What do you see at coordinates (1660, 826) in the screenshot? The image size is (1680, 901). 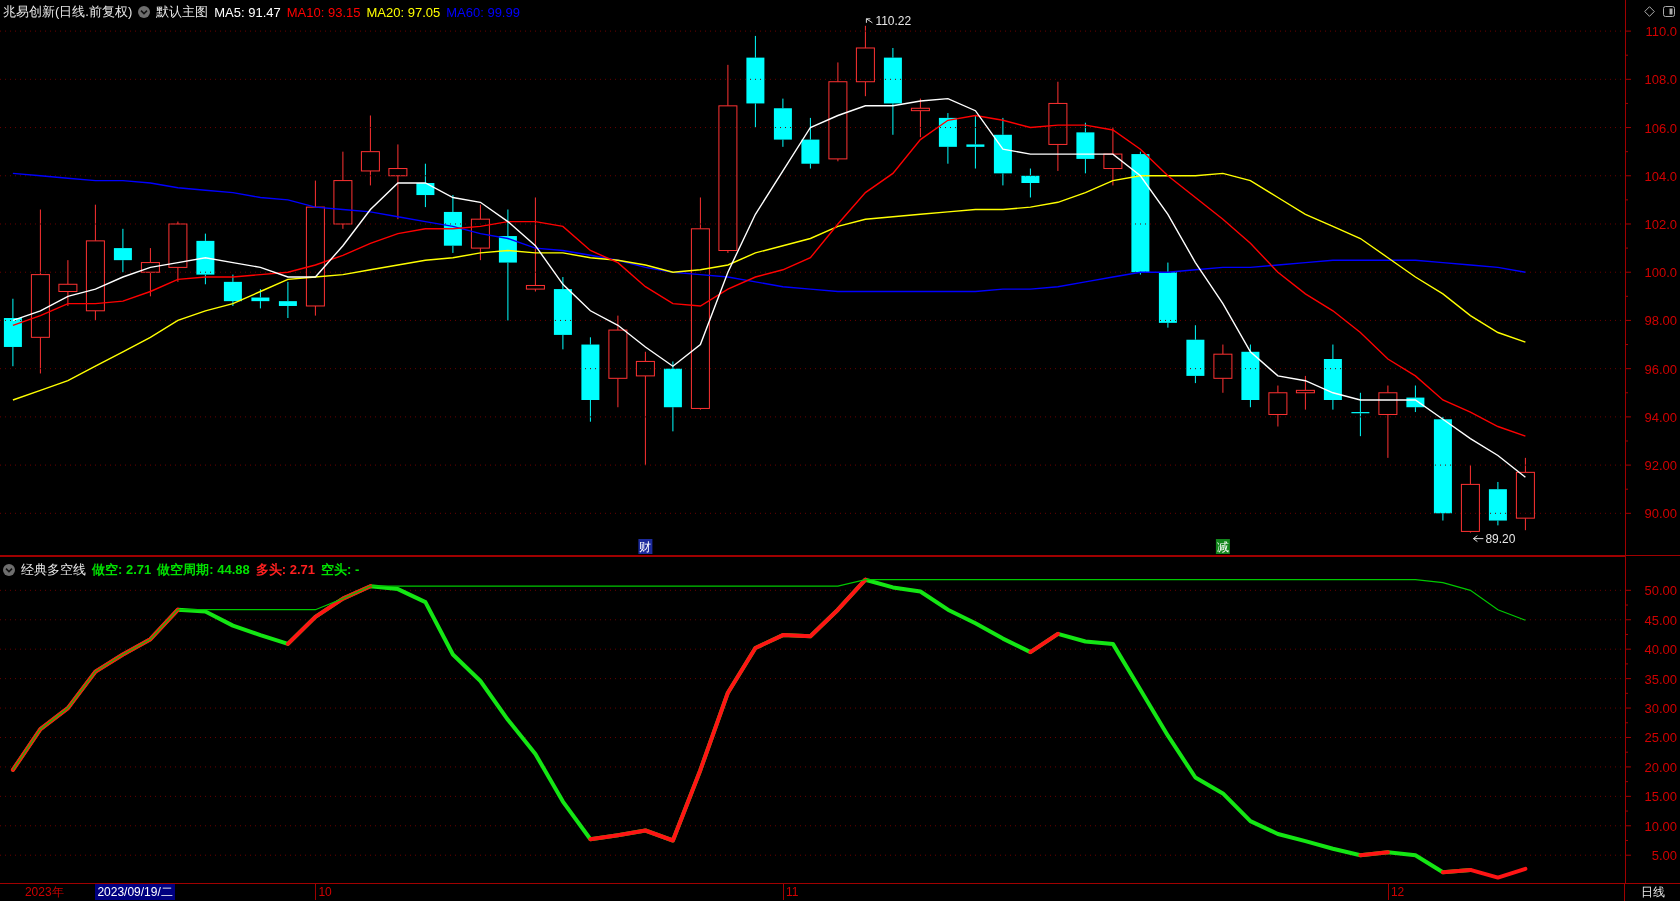 I see `axis-label: 10.00` at bounding box center [1660, 826].